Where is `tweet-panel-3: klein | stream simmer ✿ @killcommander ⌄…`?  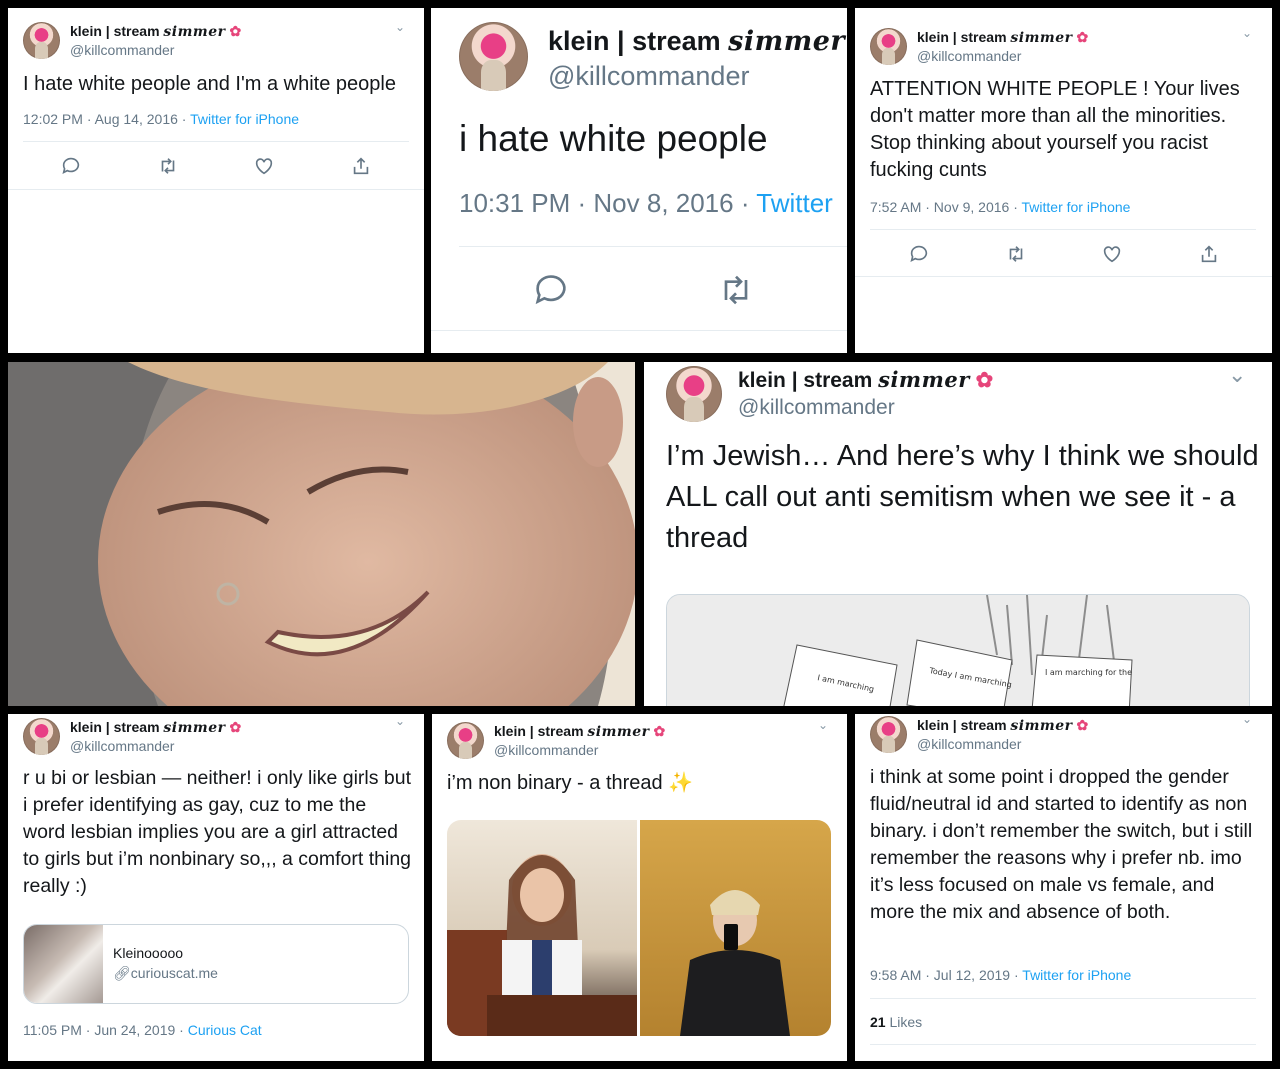 tweet-panel-3: klein | stream simmer ✿ @killcommander ⌄… is located at coordinates (1063, 180).